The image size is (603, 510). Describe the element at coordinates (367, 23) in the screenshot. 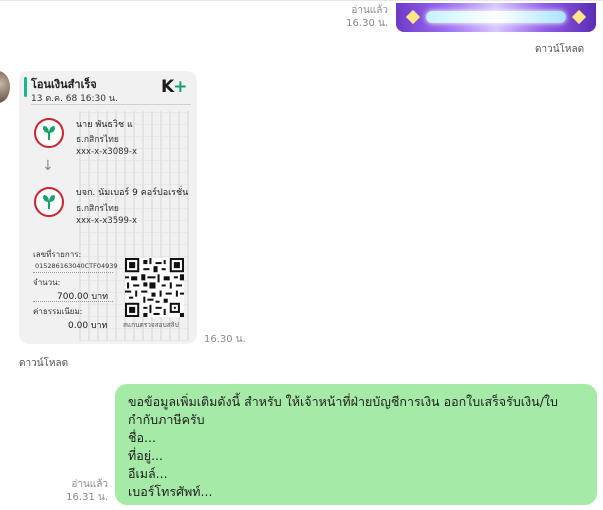

I see `message-time: 16.30 น.` at that location.